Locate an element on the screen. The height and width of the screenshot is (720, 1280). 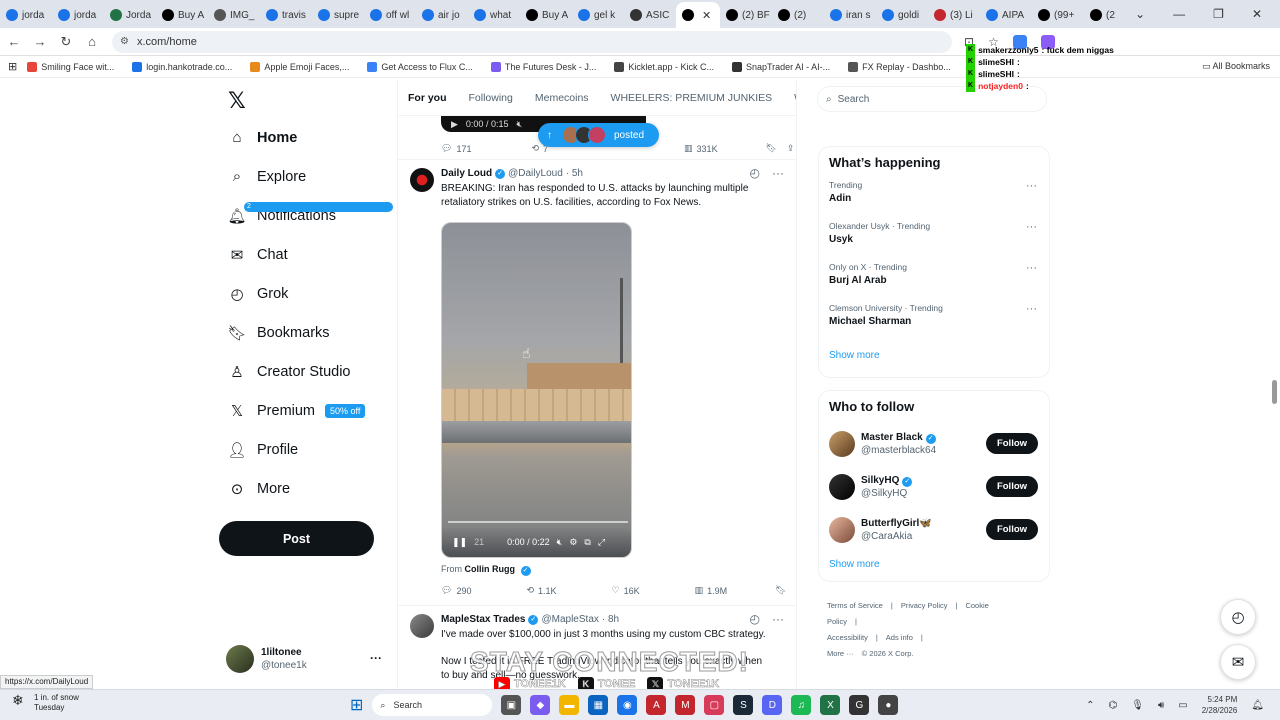
all-bookmarks: ▭ All Bookmarks is located at coordinates (1236, 66).